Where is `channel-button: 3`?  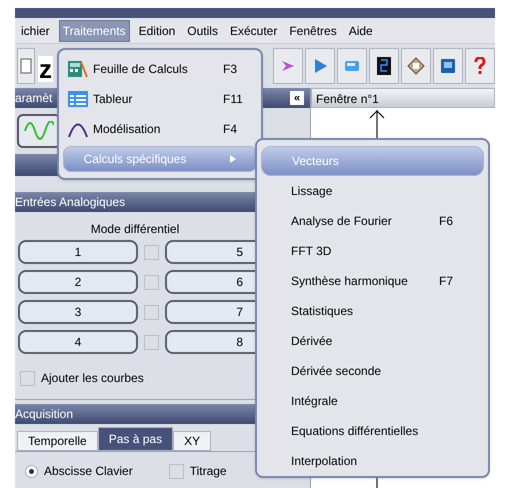 channel-button: 3 is located at coordinates (78, 312).